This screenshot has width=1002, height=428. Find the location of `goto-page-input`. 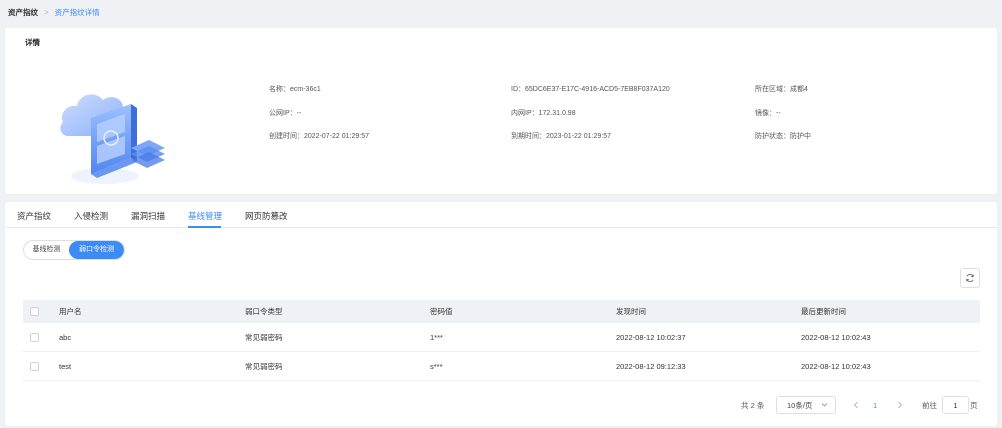

goto-page-input is located at coordinates (955, 405).